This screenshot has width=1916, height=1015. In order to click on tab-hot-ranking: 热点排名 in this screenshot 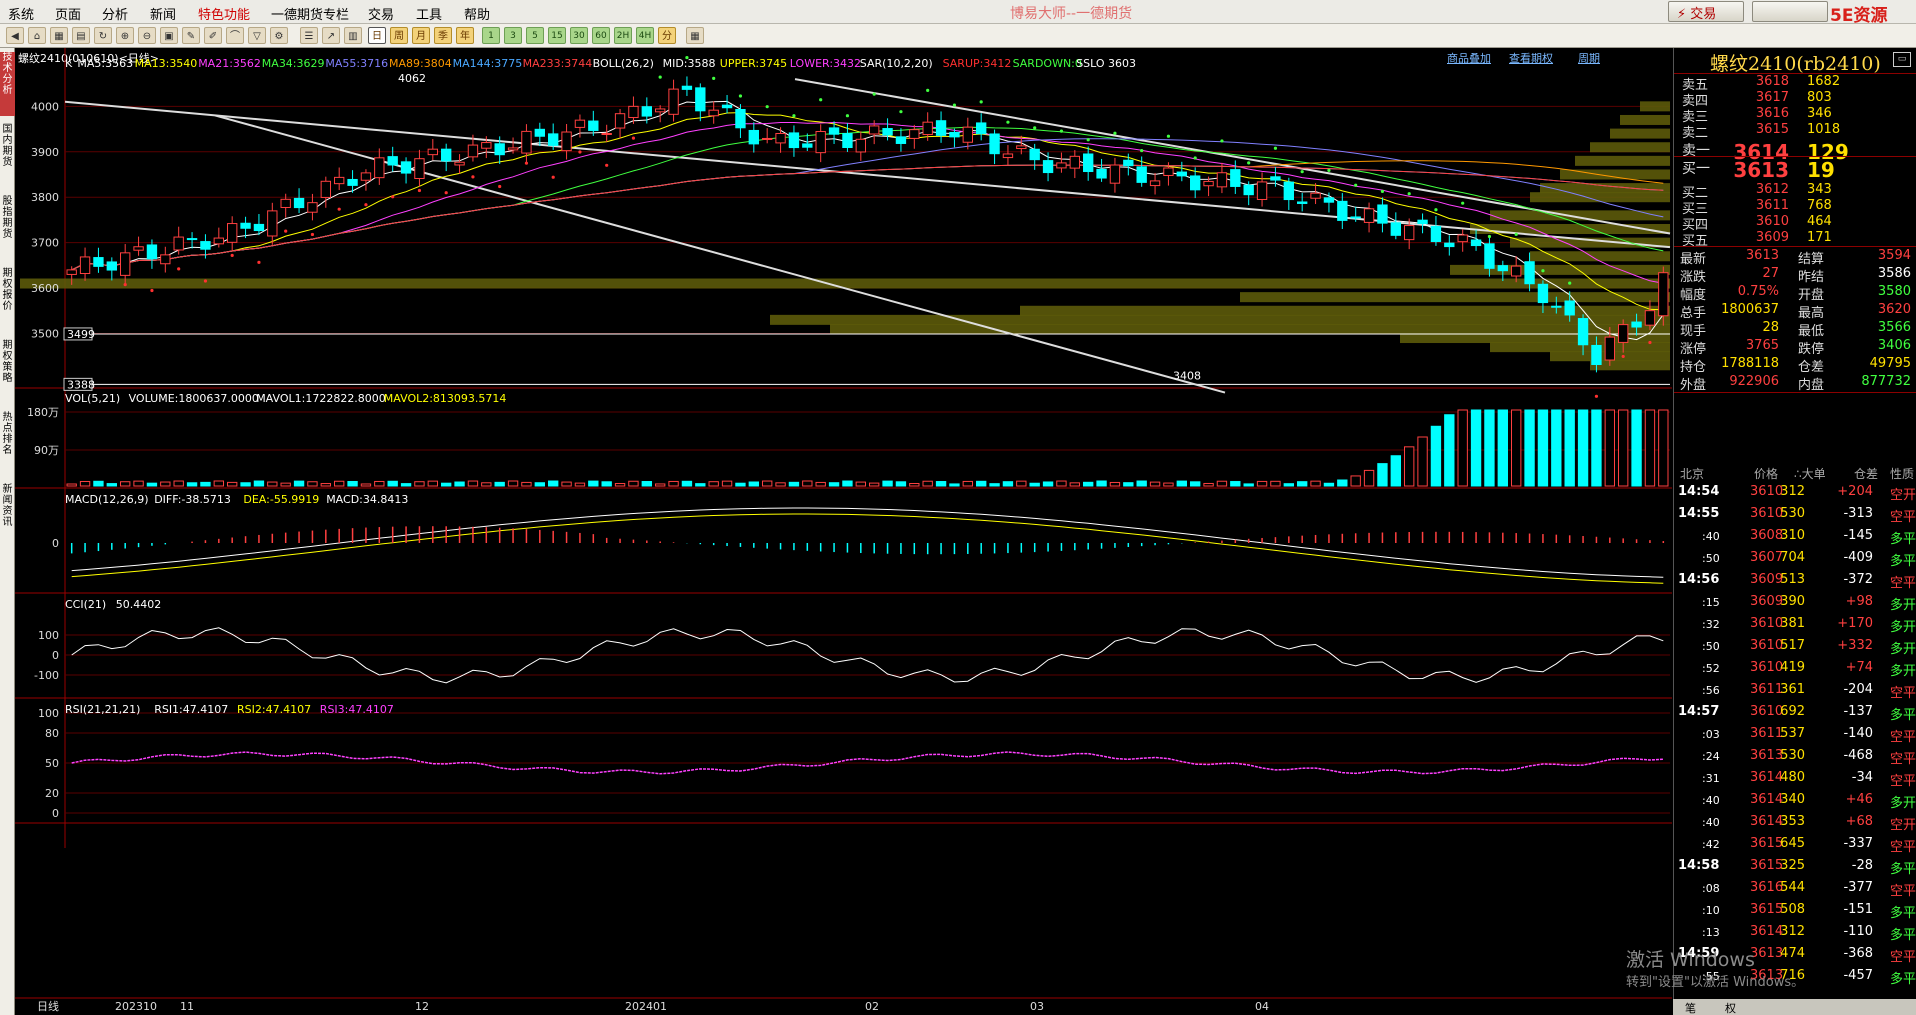, I will do `click(7, 444)`.